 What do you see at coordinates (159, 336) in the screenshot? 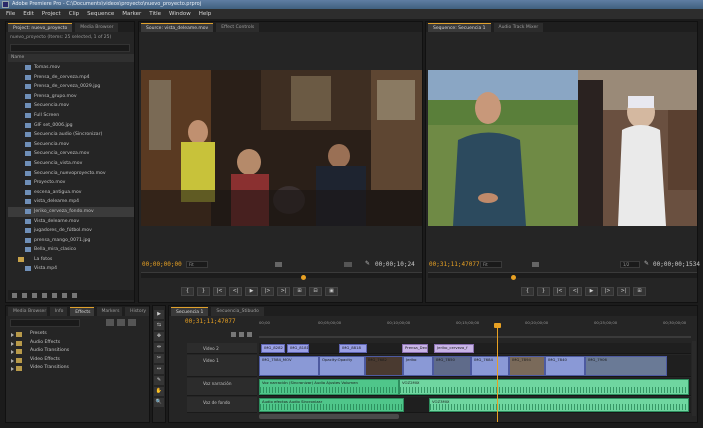
I see `ripple-edit-tool-icon: ✥` at bounding box center [159, 336].